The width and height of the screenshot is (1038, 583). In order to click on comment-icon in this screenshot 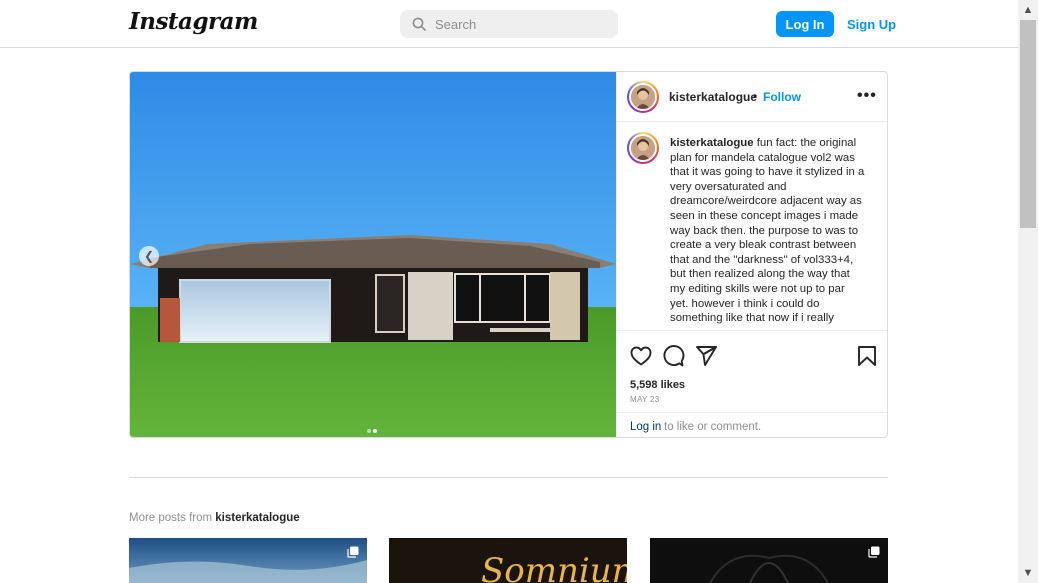, I will do `click(673, 356)`.